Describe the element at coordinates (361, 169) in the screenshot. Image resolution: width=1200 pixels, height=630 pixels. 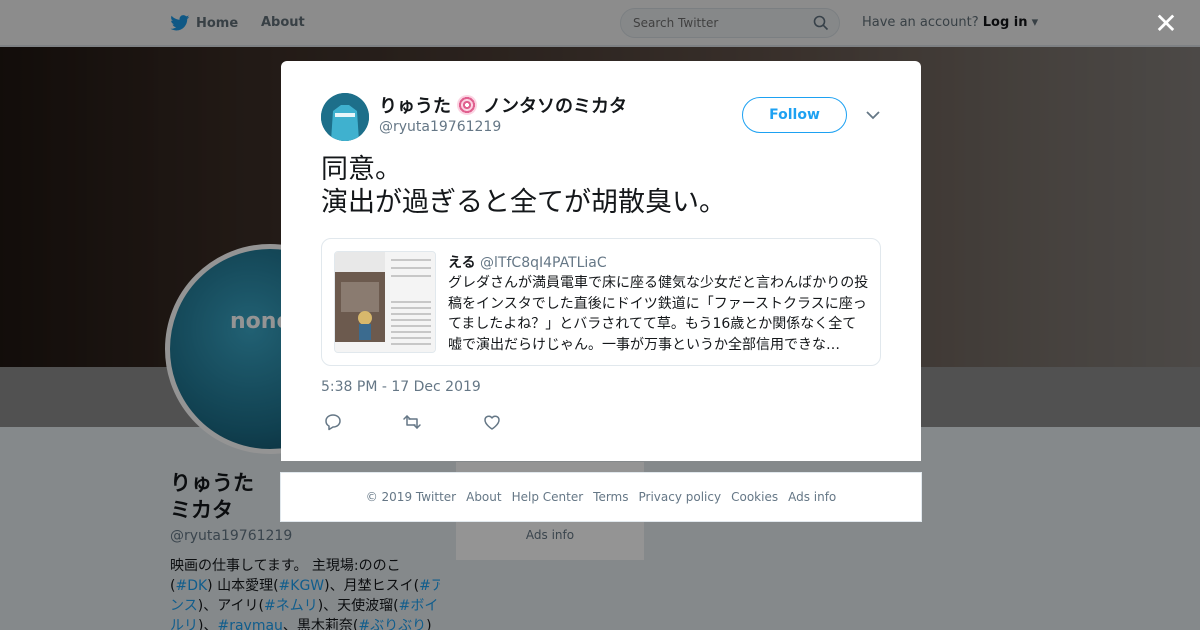
I see `tweet-text-line: 同意。` at that location.